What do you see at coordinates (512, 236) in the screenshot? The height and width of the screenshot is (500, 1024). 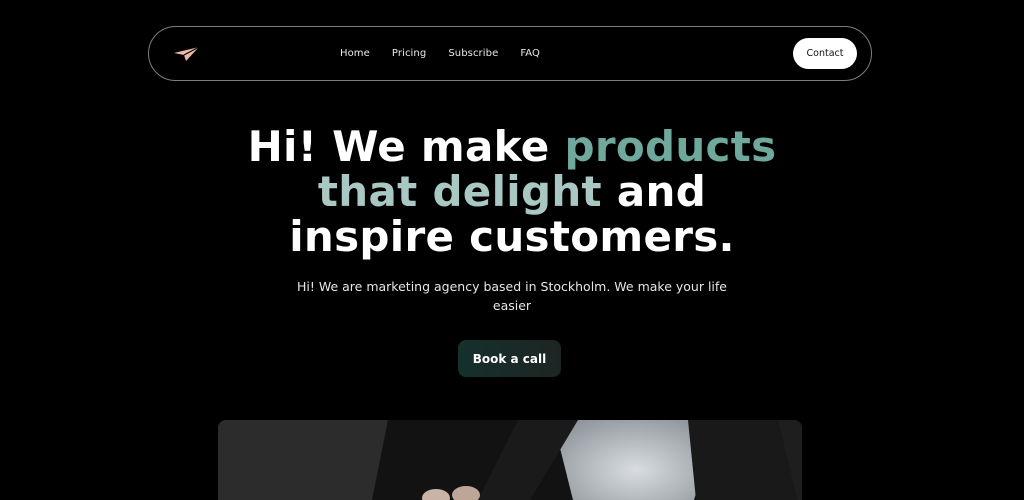 I see `hero-title-line-3: inspire customers.` at bounding box center [512, 236].